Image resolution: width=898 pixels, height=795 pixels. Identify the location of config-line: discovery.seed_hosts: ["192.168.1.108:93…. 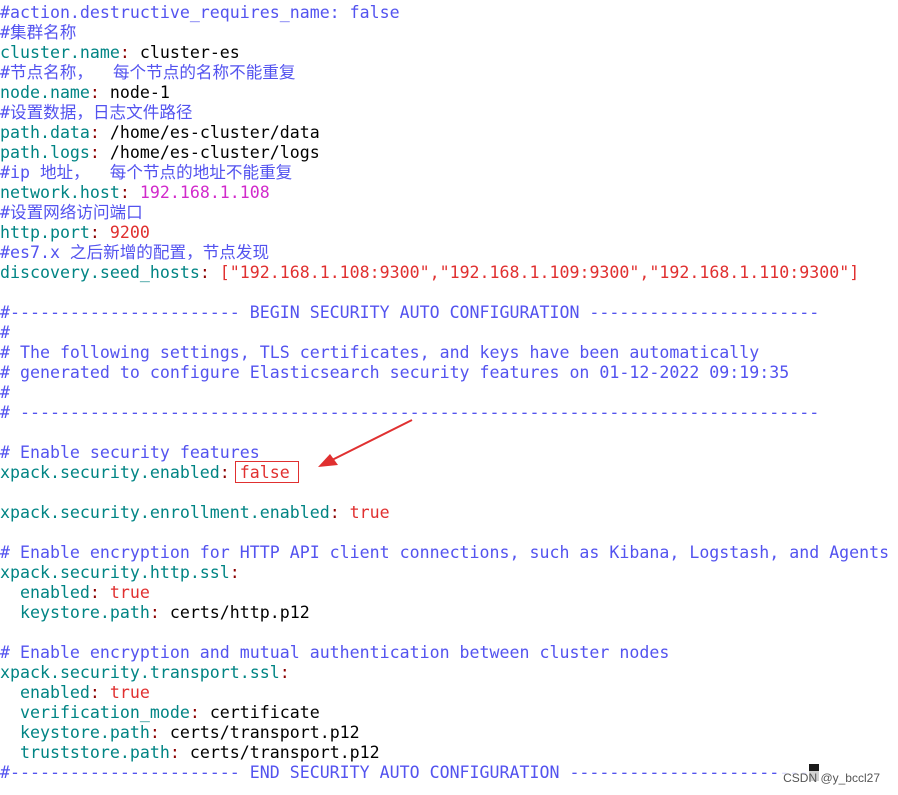
(449, 273).